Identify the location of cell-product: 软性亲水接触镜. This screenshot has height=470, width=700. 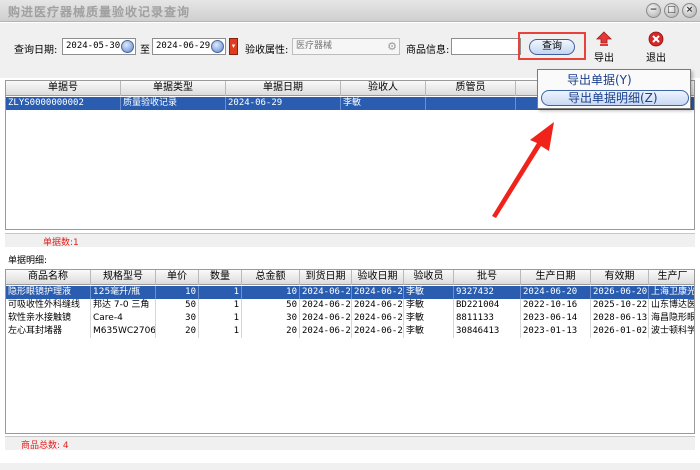
(48, 318).